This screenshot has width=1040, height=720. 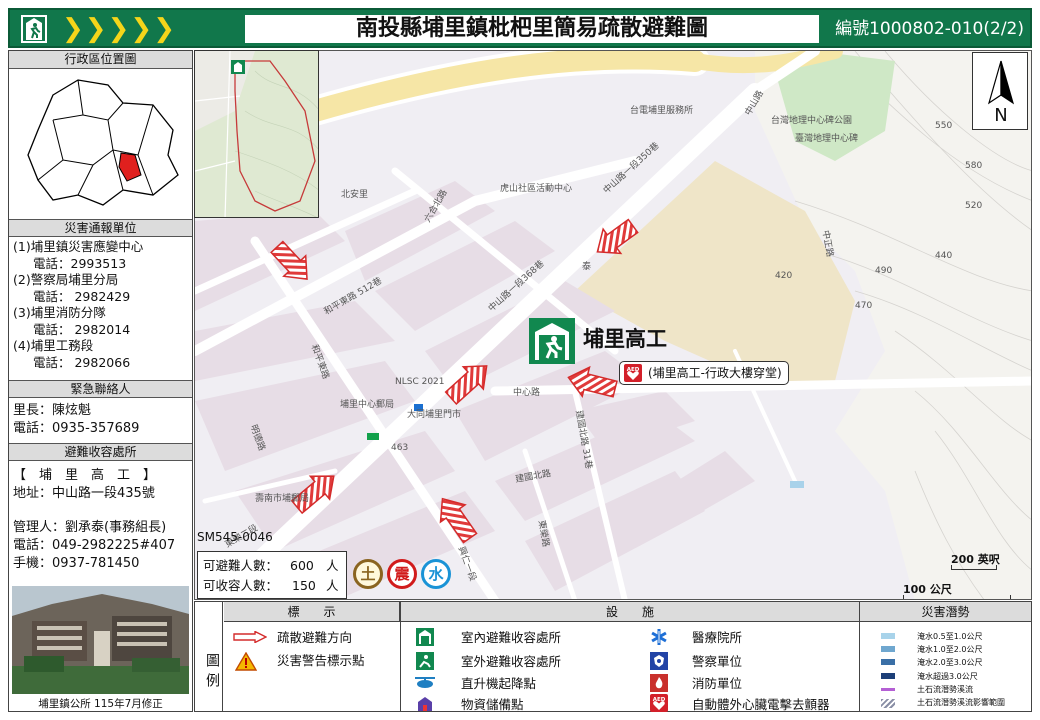 I want to click on legend-police: 警察單位, so click(x=717, y=661).